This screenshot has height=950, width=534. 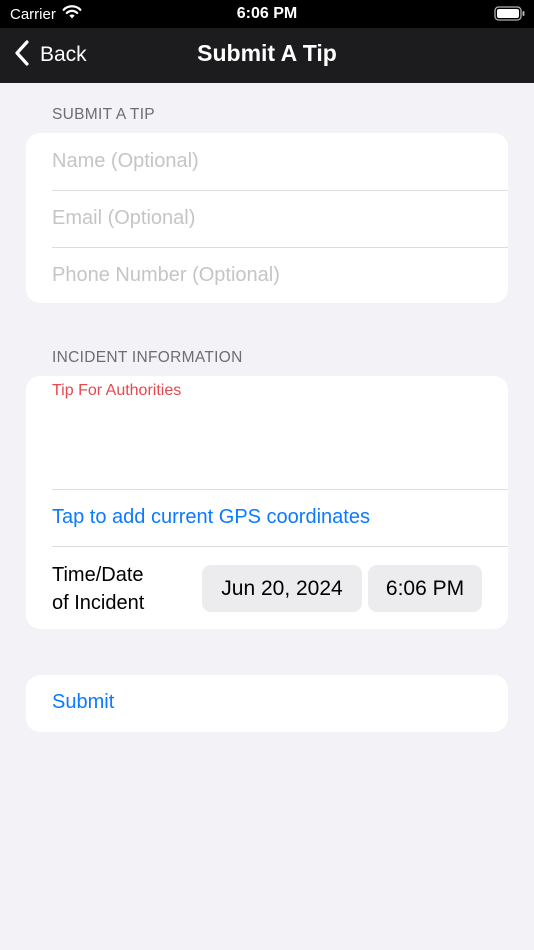 I want to click on chevron-left-icon, so click(x=22, y=55).